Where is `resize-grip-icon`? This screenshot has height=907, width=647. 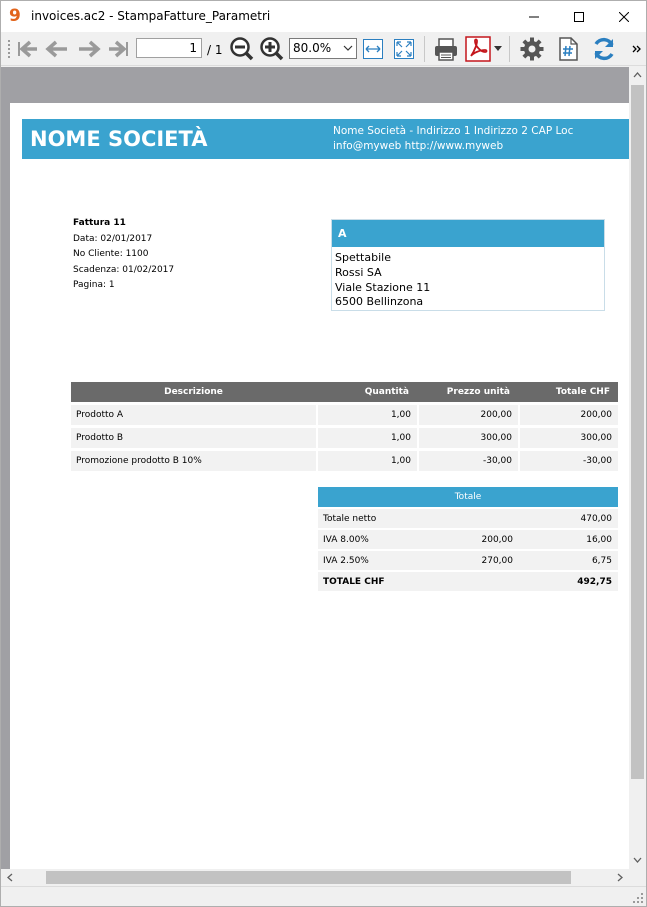
resize-grip-icon is located at coordinates (638, 898).